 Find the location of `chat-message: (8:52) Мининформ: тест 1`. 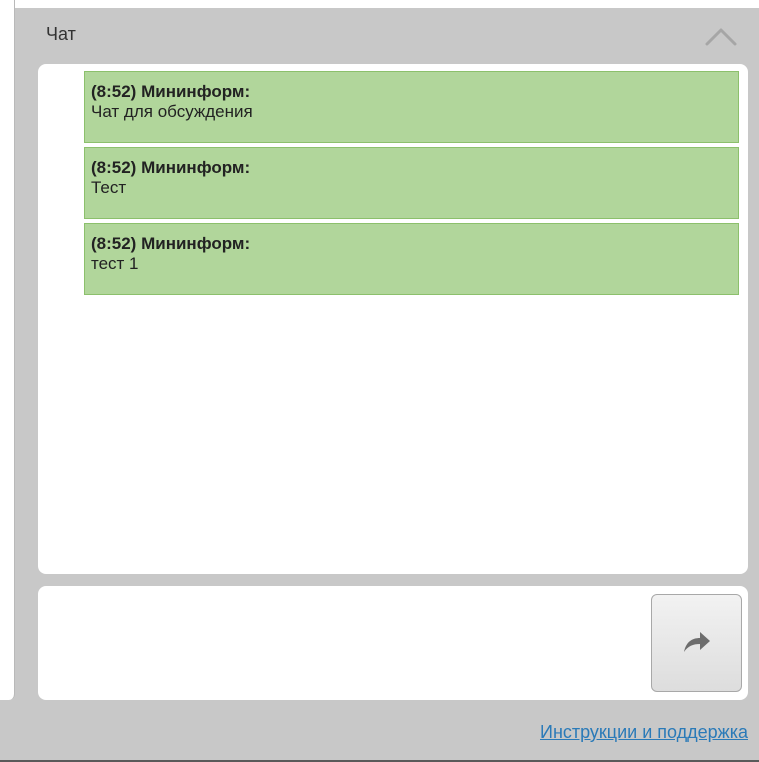

chat-message: (8:52) Мининформ: тест 1 is located at coordinates (411, 259).